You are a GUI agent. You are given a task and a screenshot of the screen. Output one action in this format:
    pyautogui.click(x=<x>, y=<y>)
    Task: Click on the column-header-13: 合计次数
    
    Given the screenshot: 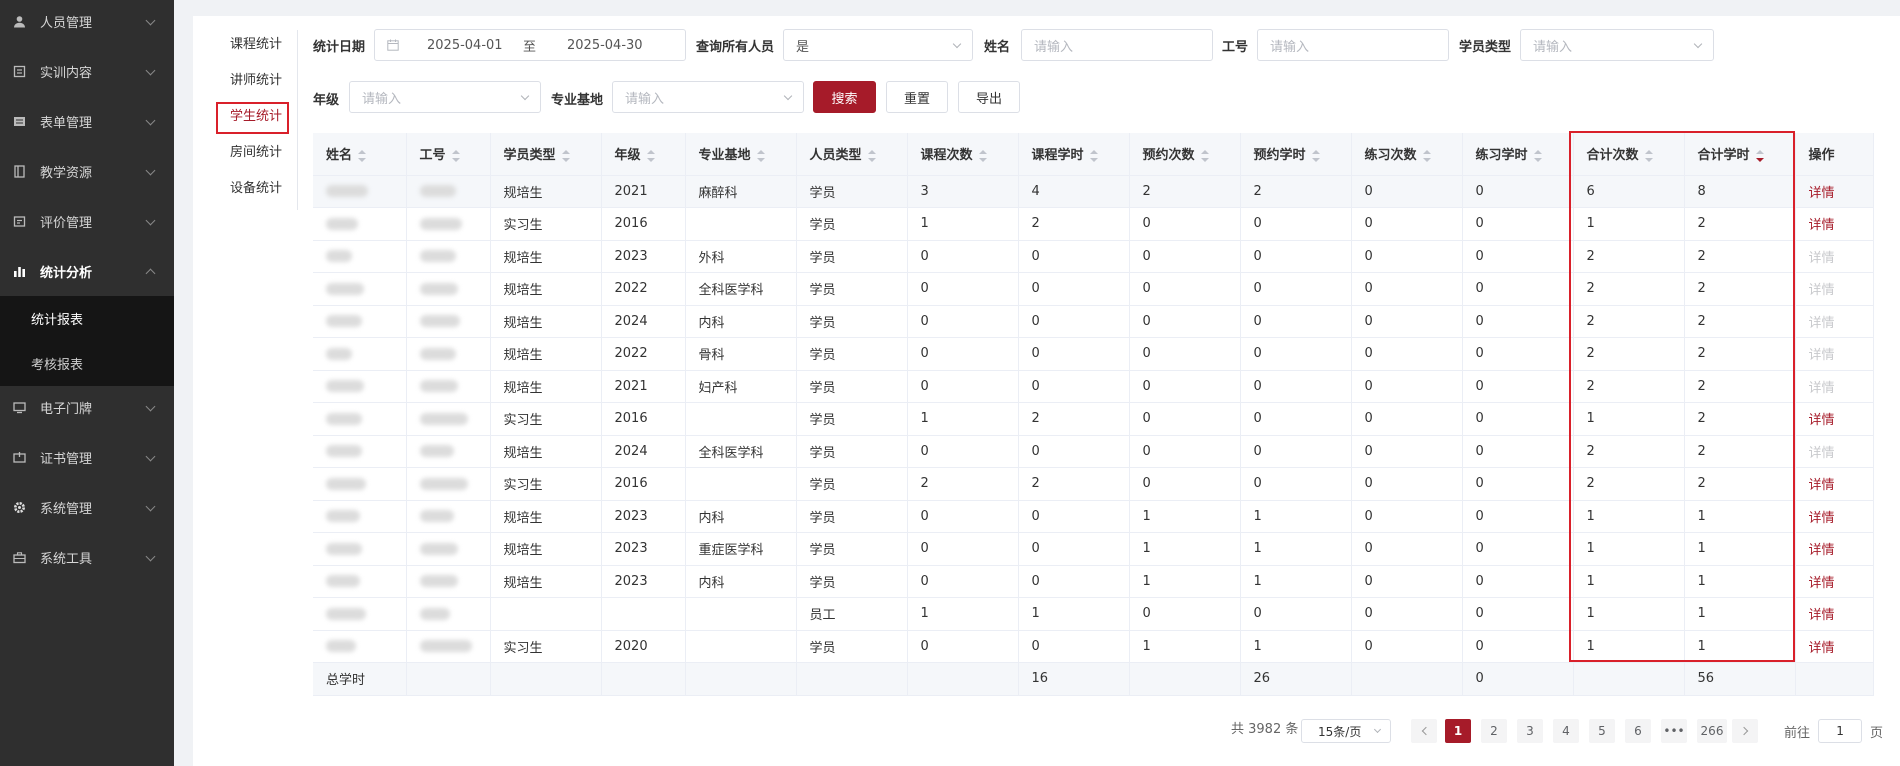 What is the action you would take?
    pyautogui.click(x=1629, y=154)
    